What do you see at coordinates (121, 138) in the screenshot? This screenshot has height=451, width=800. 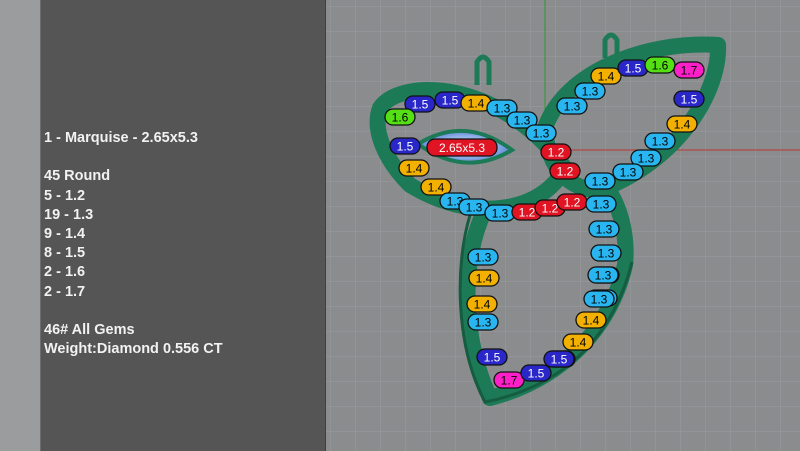 I see `marquise-line: 1 - Marquise - 2.65x5.3` at bounding box center [121, 138].